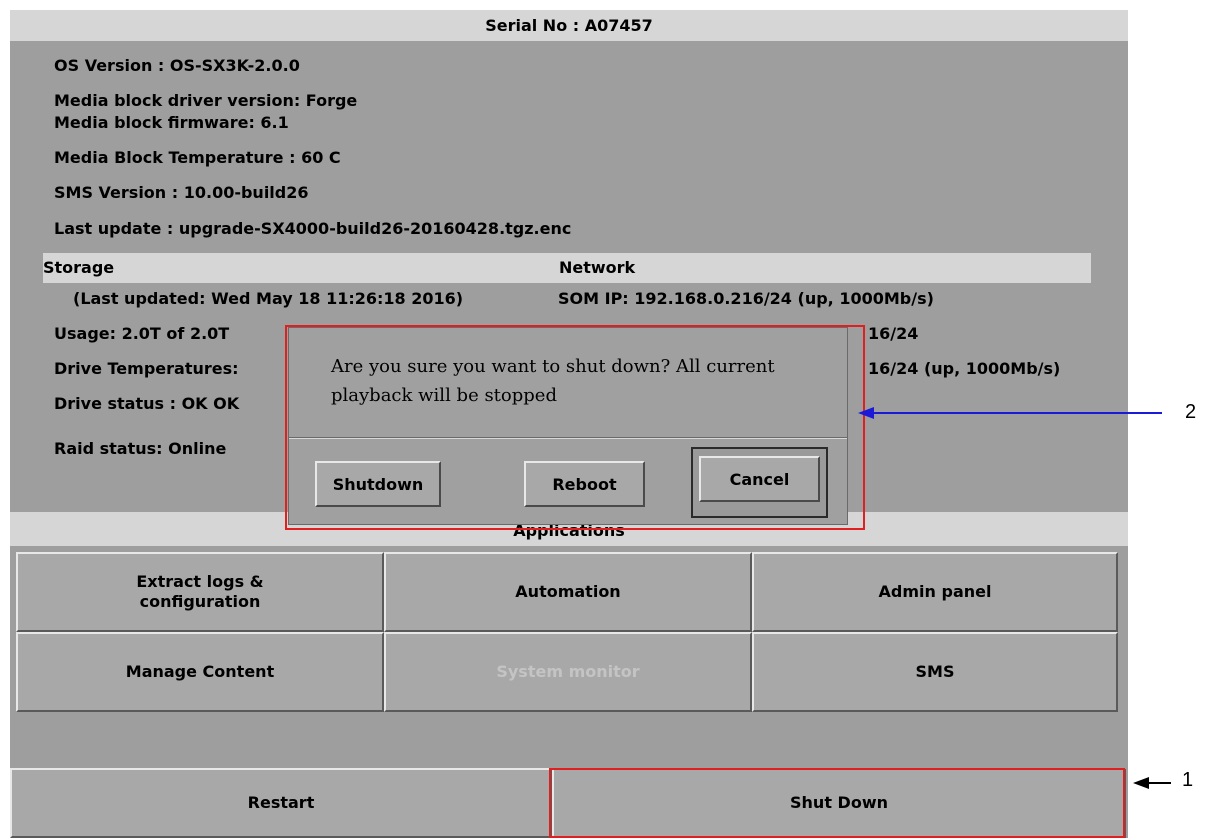  What do you see at coordinates (568, 592) in the screenshot?
I see `automation-button: Automation` at bounding box center [568, 592].